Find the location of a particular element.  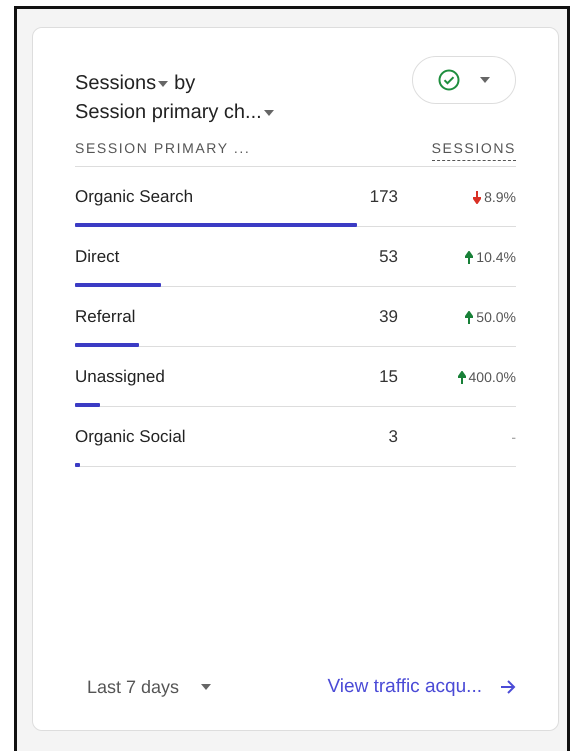

table-cell-text: 3 is located at coordinates (393, 437).